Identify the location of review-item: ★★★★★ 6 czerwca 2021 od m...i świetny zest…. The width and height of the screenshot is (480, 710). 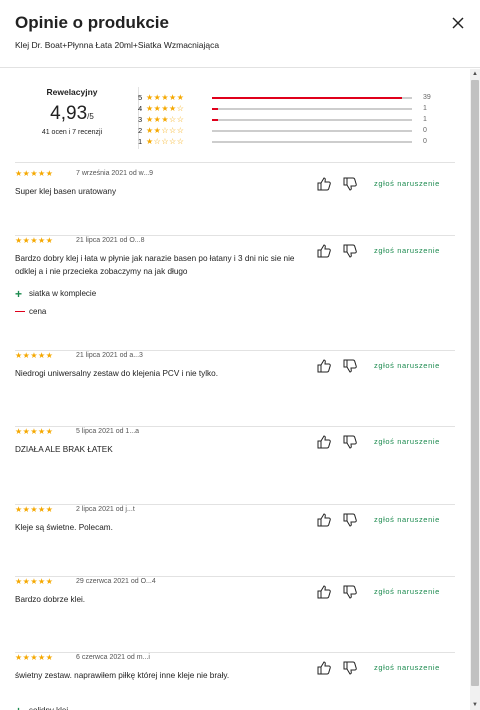
(235, 681).